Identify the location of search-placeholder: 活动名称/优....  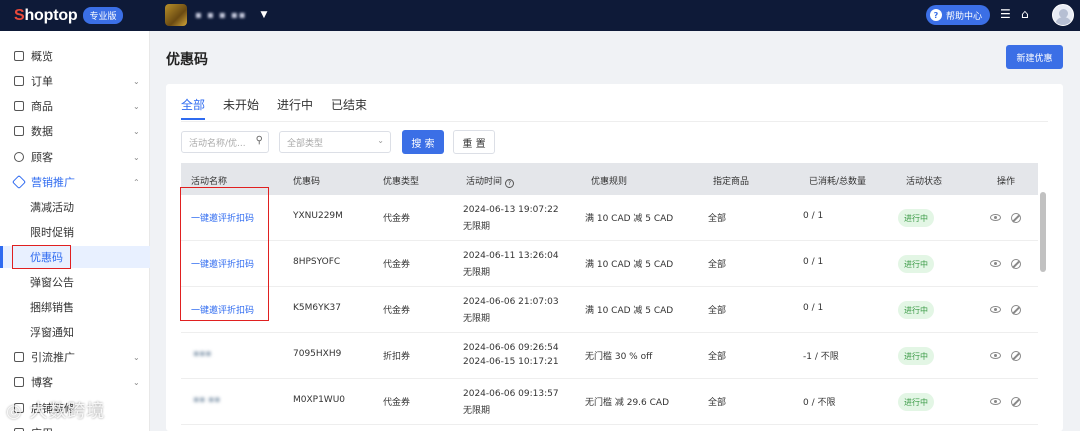
(217, 144).